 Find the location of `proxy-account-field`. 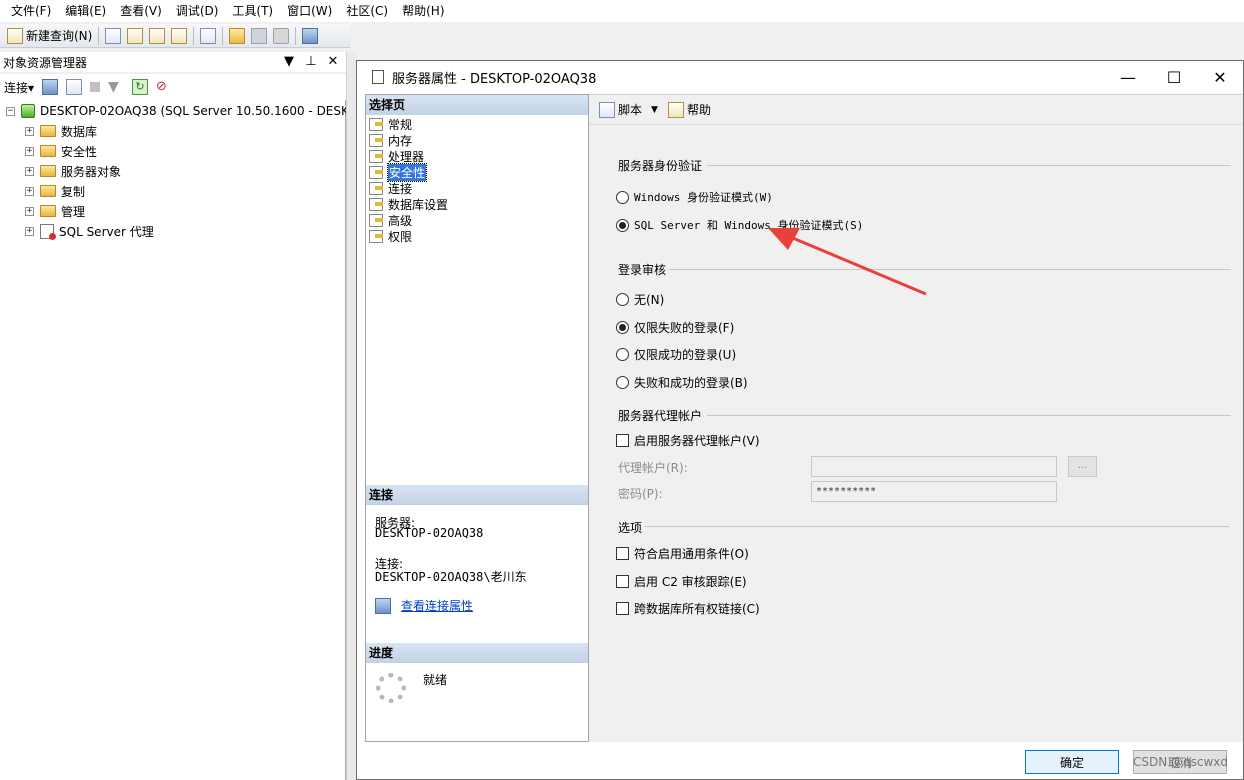

proxy-account-field is located at coordinates (934, 466).